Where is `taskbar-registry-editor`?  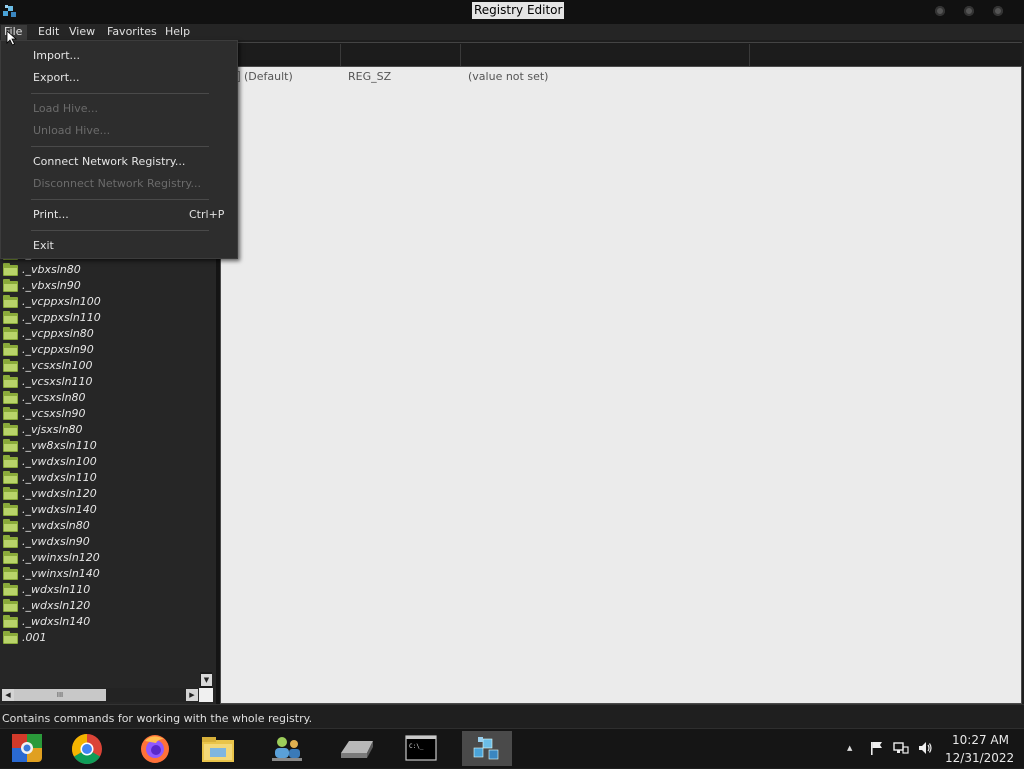
taskbar-registry-editor is located at coordinates (487, 748).